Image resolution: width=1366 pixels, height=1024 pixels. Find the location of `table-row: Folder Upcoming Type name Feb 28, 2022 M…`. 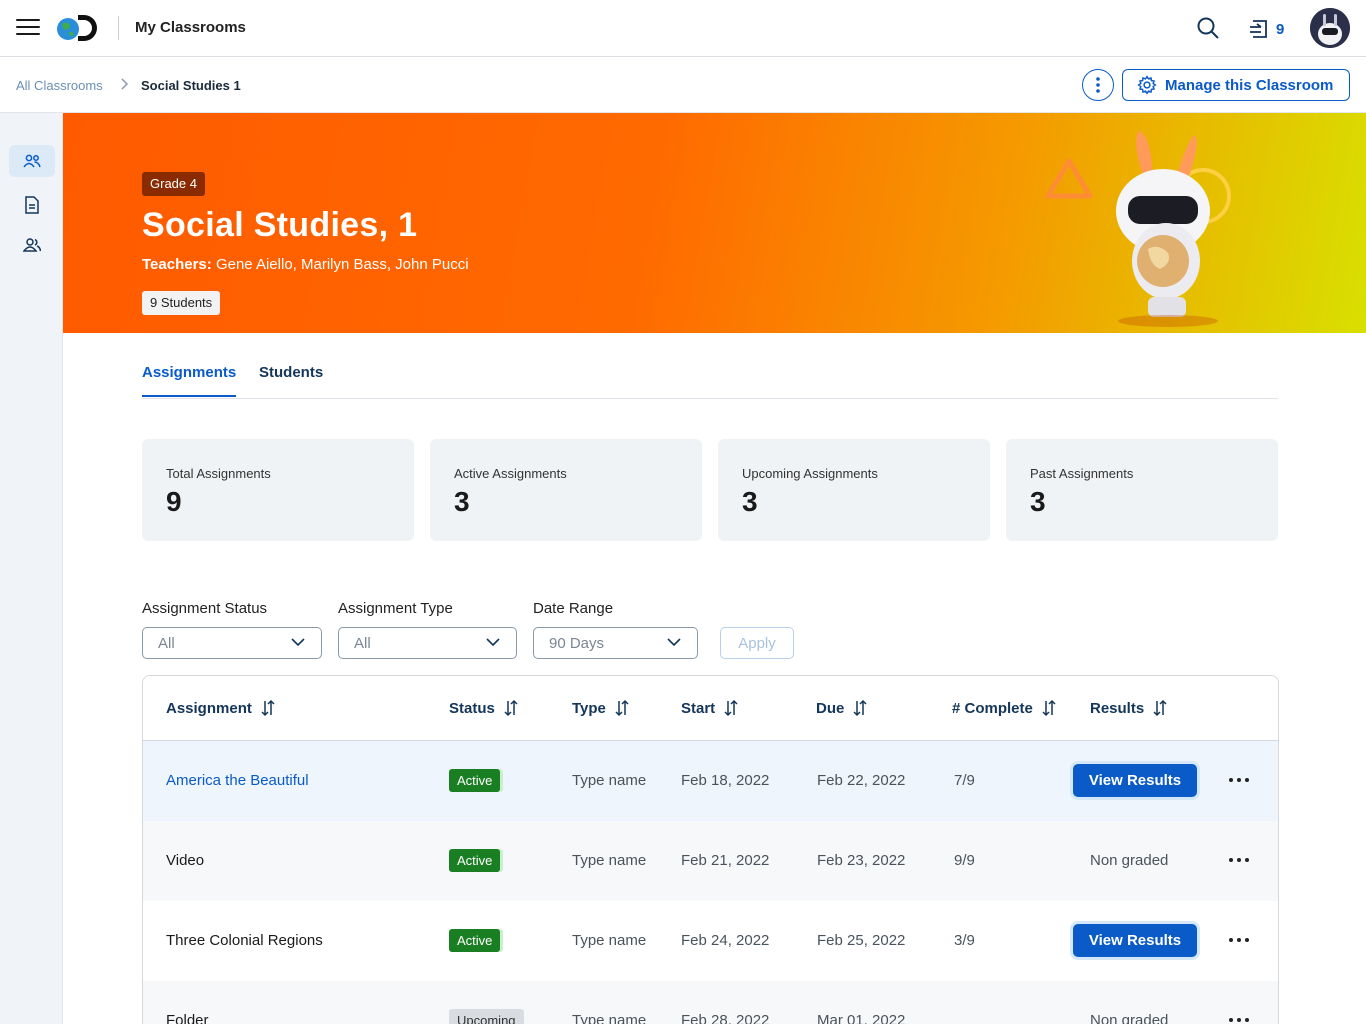

table-row: Folder Upcoming Type name Feb 28, 2022 M… is located at coordinates (710, 1002).